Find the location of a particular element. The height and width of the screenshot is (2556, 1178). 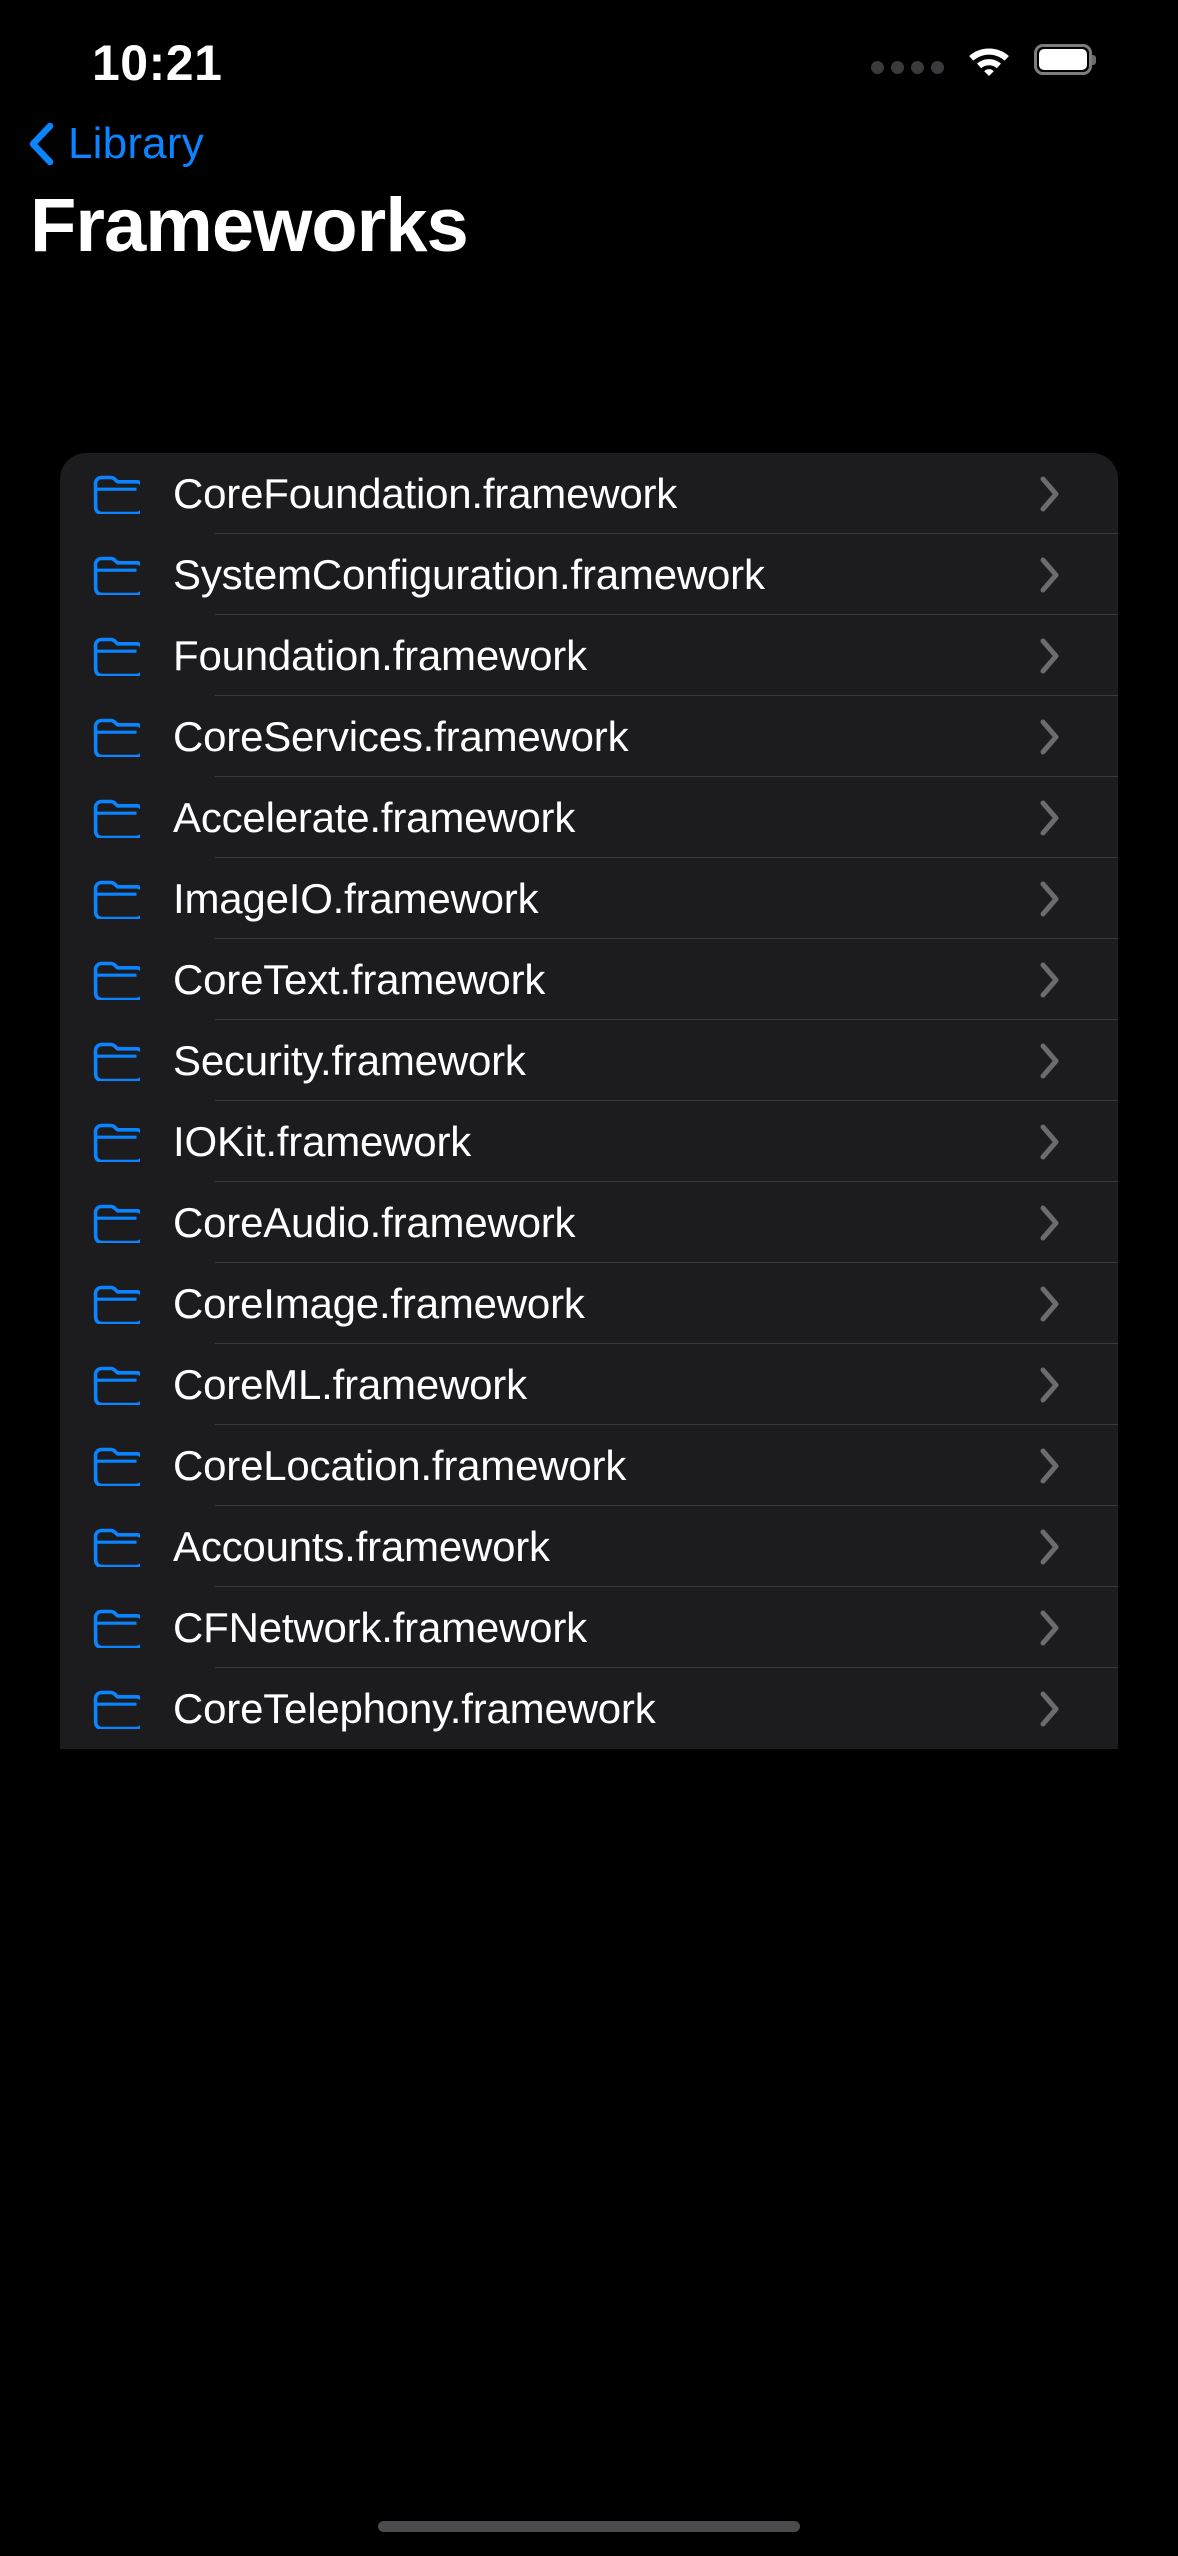

framework-name: Foundation.framework is located at coordinates (380, 655).